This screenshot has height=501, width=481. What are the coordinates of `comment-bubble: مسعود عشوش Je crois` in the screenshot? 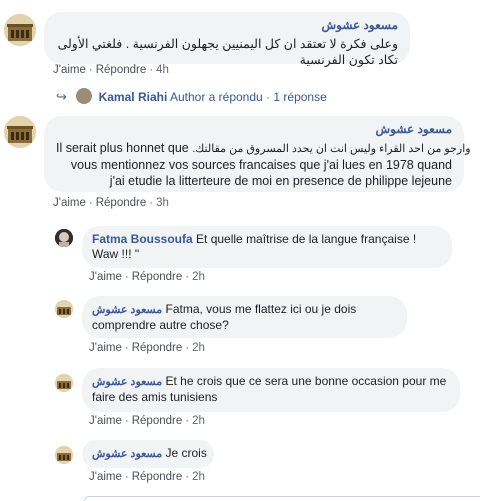 It's located at (148, 454).